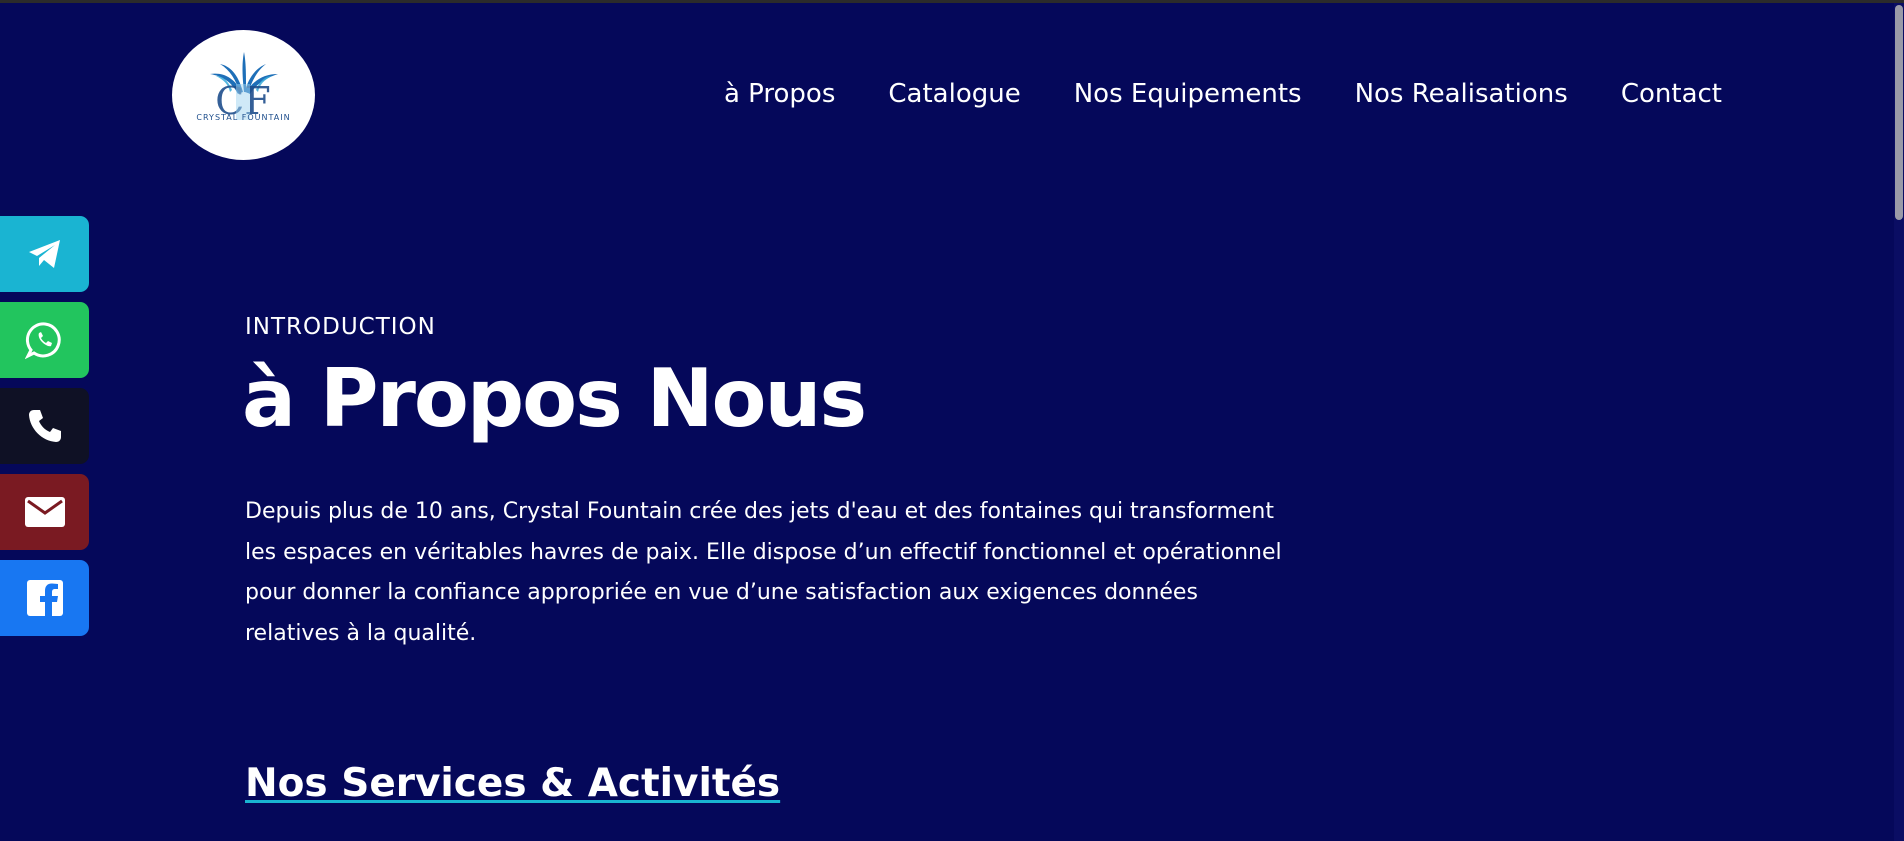 The width and height of the screenshot is (1904, 841). I want to click on whatsapp-icon, so click(42, 341).